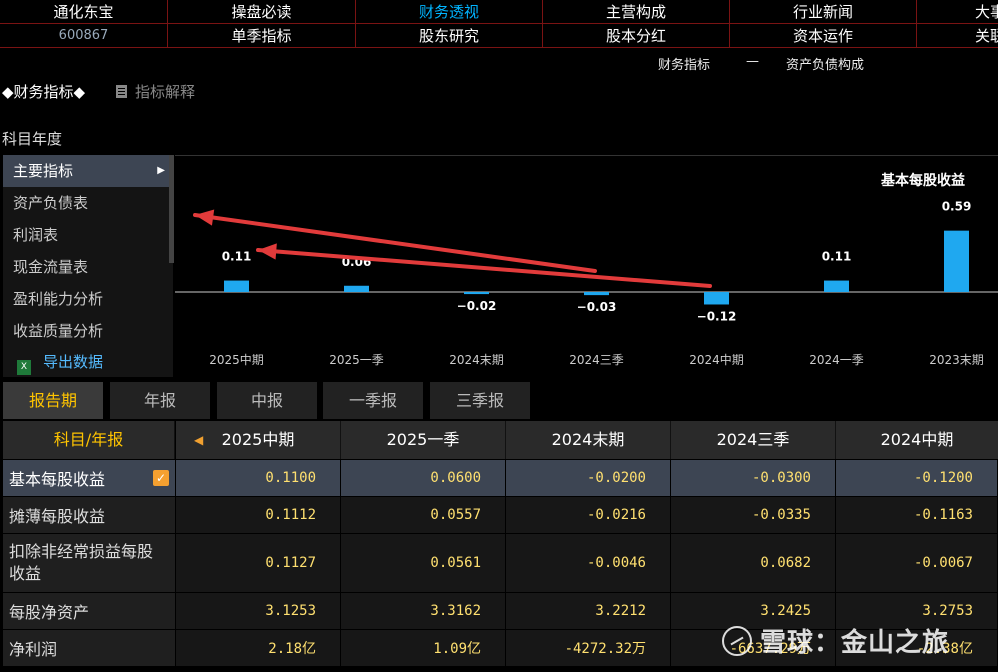 Image resolution: width=998 pixels, height=672 pixels. I want to click on table-cell: 0.0557, so click(423, 515).